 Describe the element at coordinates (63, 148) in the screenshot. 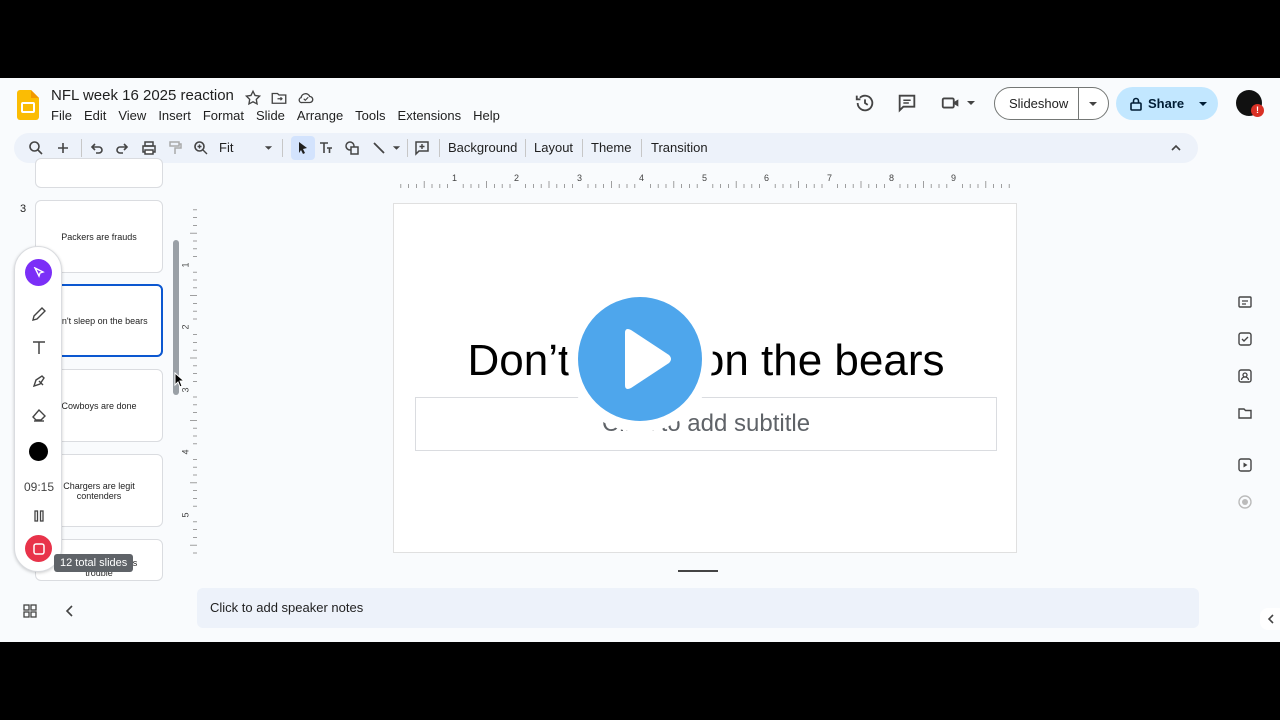

I see `new-slide-icon` at that location.